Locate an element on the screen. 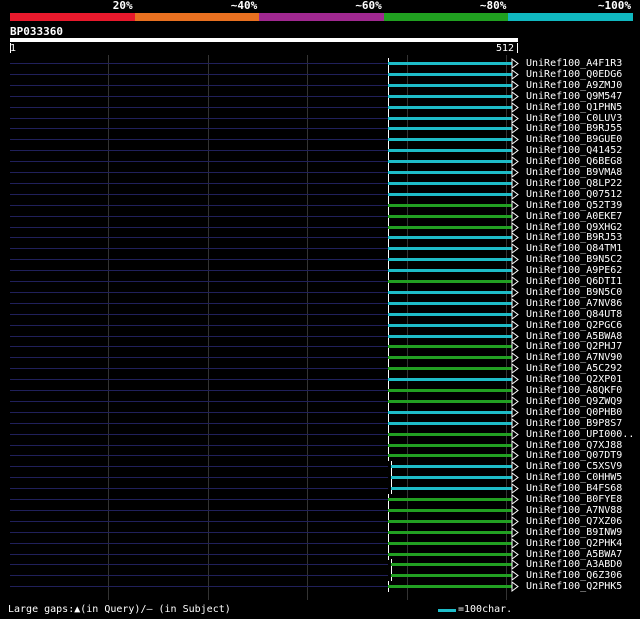 This screenshot has height=619, width=640. hit-row: UniRef100_Q84UT8 is located at coordinates (320, 314).